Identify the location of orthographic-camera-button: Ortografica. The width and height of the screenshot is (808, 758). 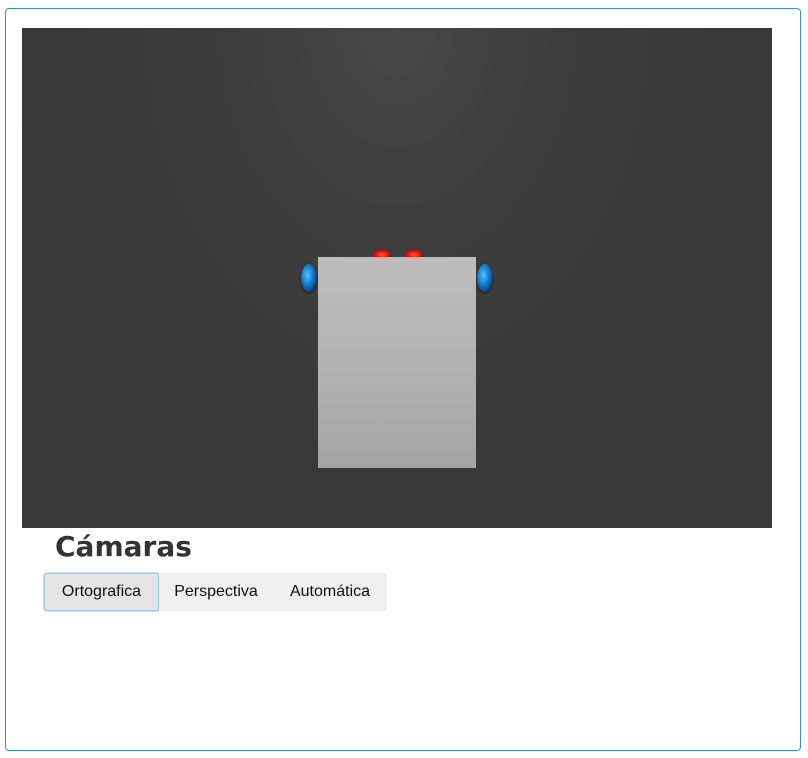
(101, 592).